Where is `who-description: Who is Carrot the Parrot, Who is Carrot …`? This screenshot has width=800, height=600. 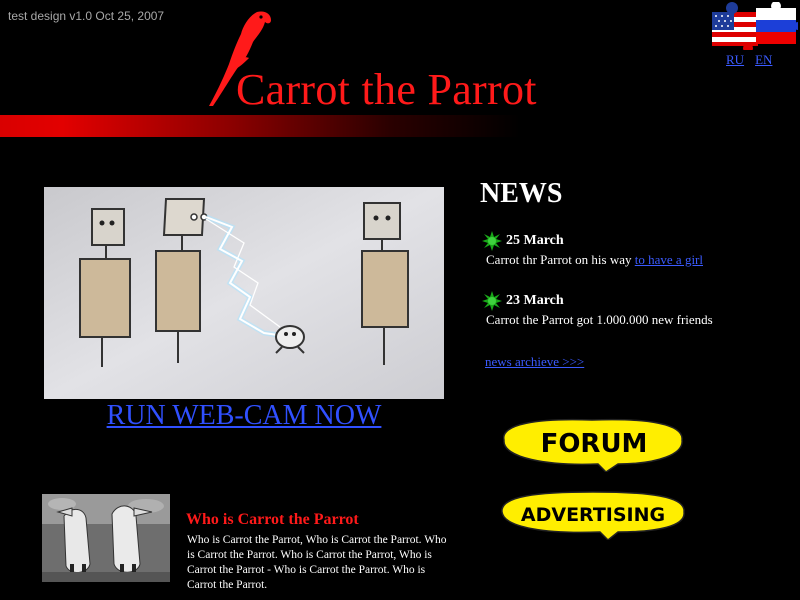 who-description: Who is Carrot the Parrot, Who is Carrot … is located at coordinates (317, 562).